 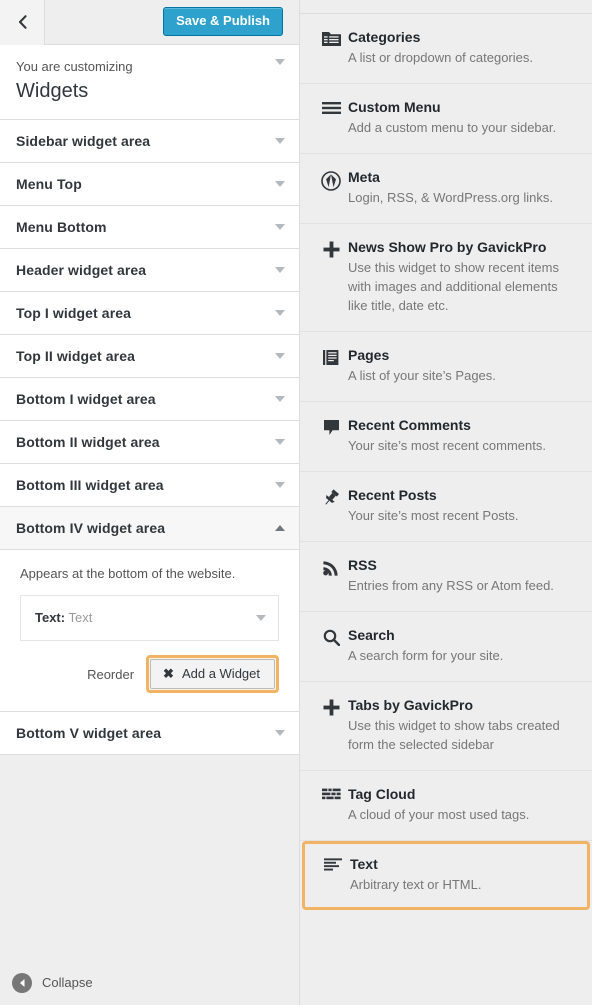 I want to click on sidebar-item-bottom-iii-widget-area: Bottom III widget area, so click(x=149, y=485).